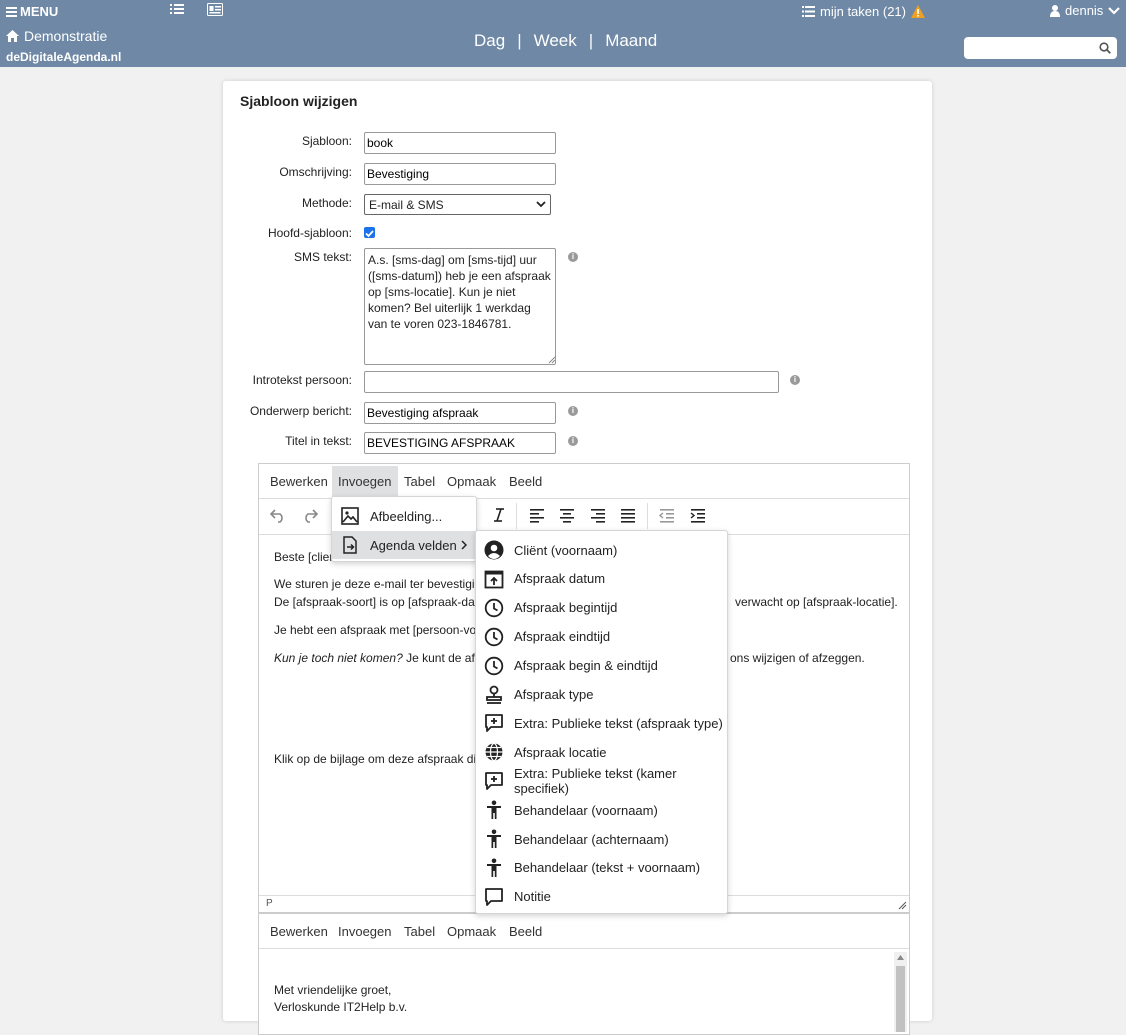 The image size is (1126, 1035). What do you see at coordinates (1105, 48) in the screenshot?
I see `search-icon` at bounding box center [1105, 48].